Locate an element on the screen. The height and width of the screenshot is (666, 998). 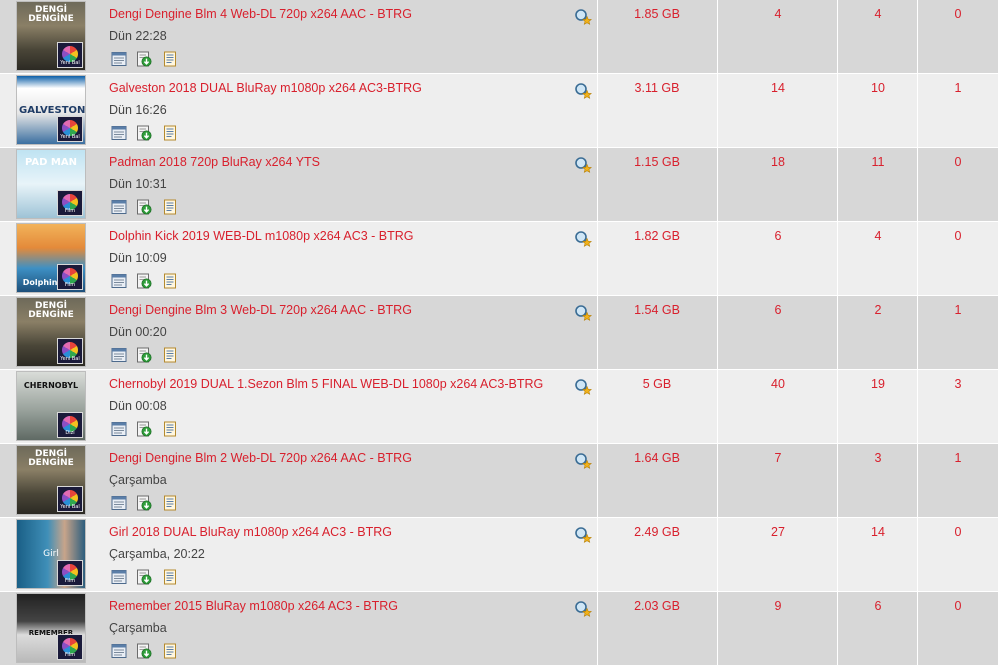
leechers-count: 11 is located at coordinates (878, 162).